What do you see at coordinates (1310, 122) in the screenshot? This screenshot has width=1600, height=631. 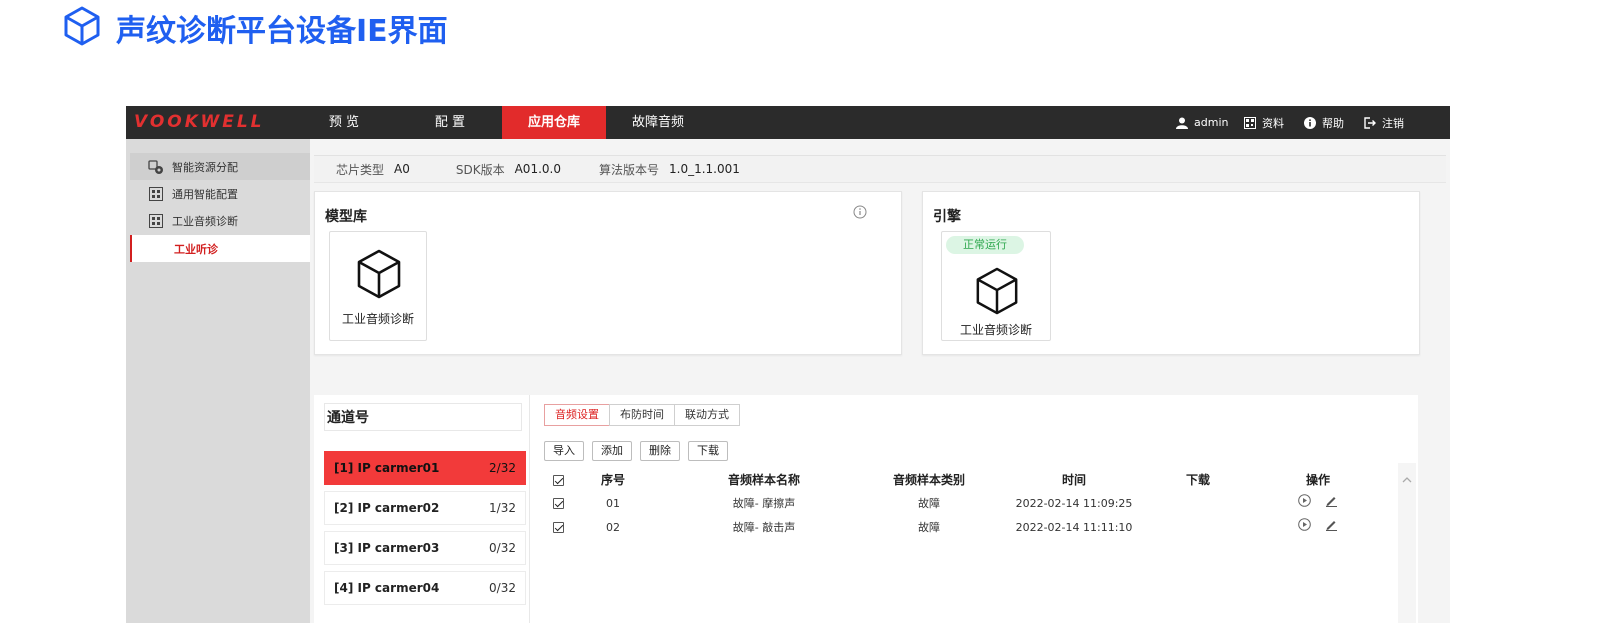 I see `info-icon` at bounding box center [1310, 122].